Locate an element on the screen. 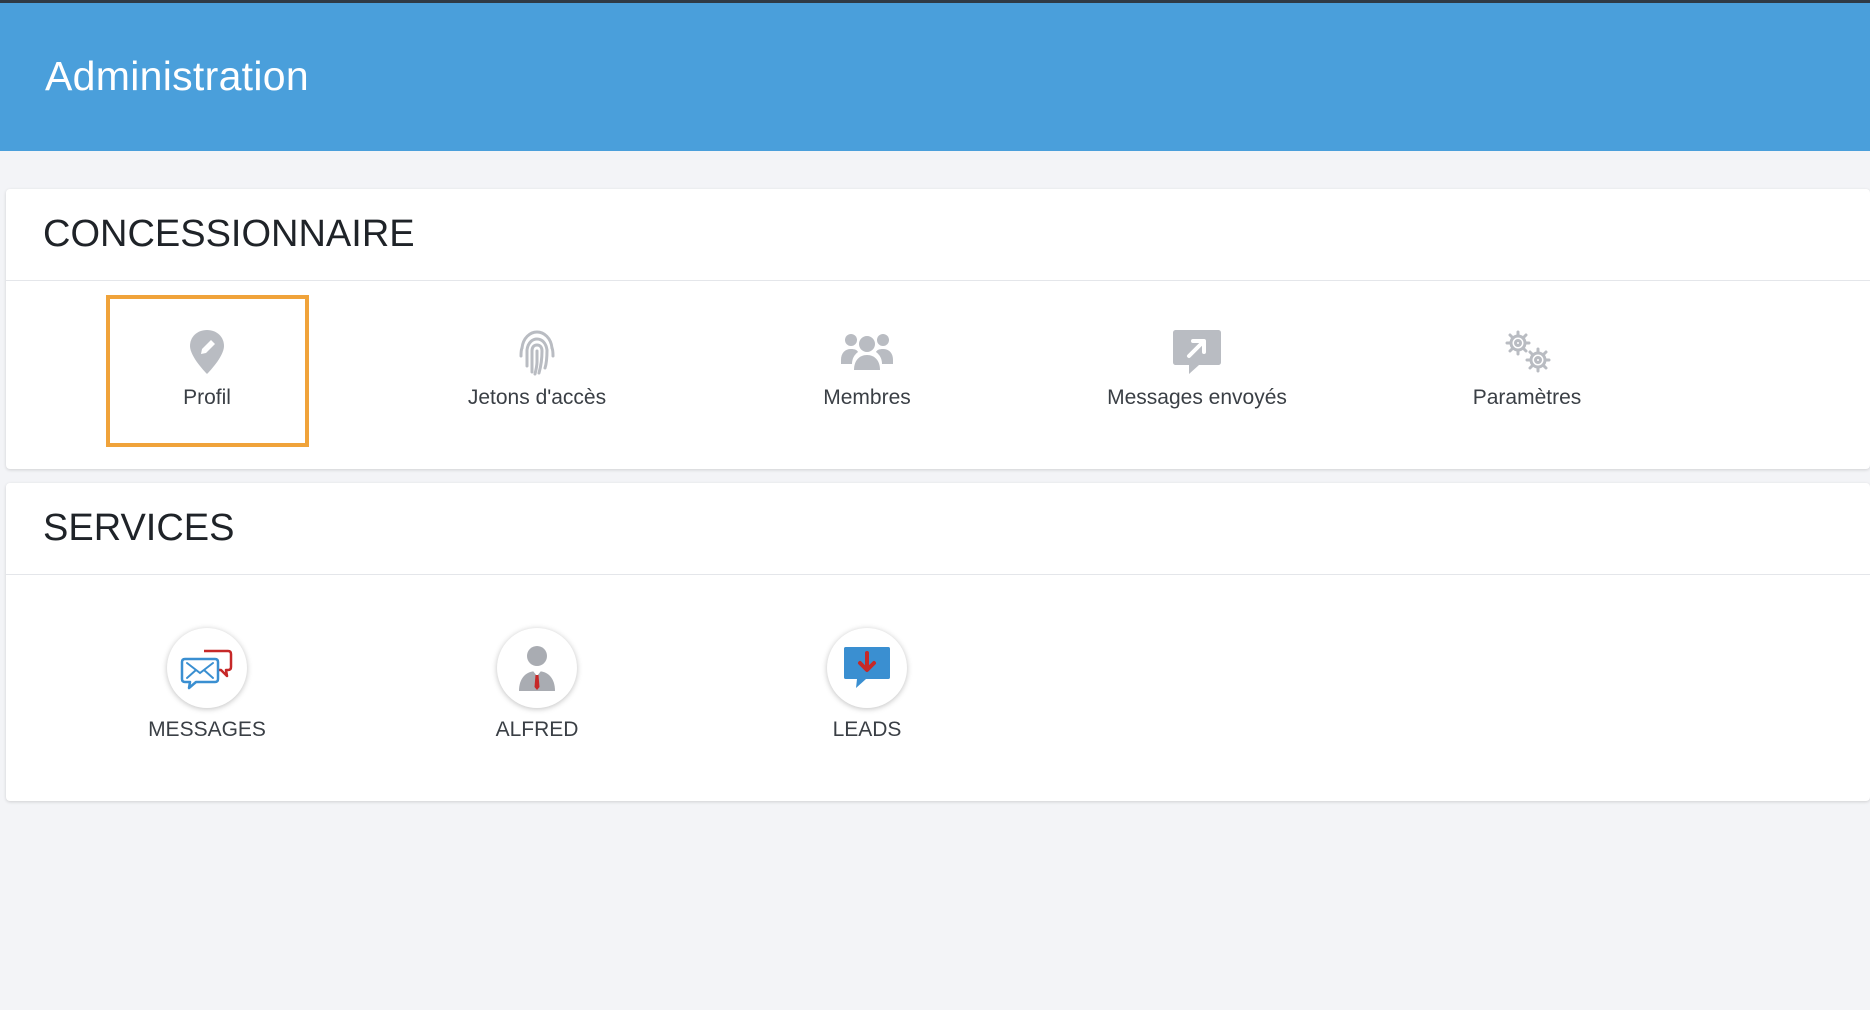 The width and height of the screenshot is (1870, 1010). service-messages: MESSAGES is located at coordinates (207, 685).